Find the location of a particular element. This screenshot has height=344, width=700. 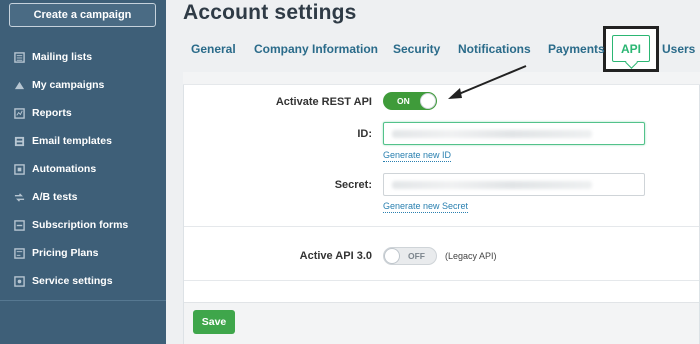

sidebar-item-subscription-forms: Subscription forms is located at coordinates (83, 225).